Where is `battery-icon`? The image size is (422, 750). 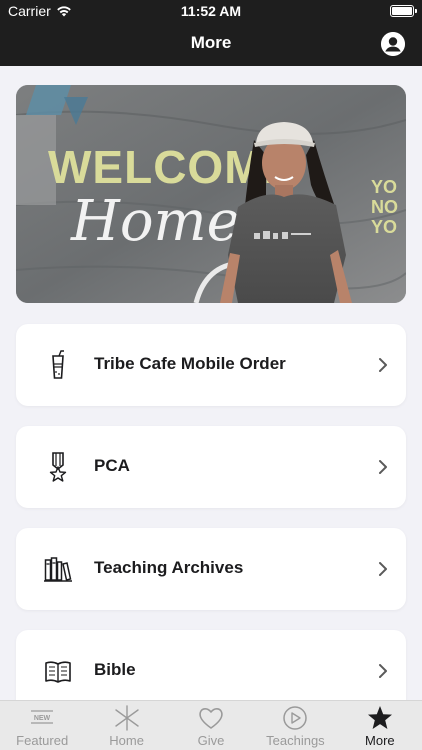 battery-icon is located at coordinates (403, 11).